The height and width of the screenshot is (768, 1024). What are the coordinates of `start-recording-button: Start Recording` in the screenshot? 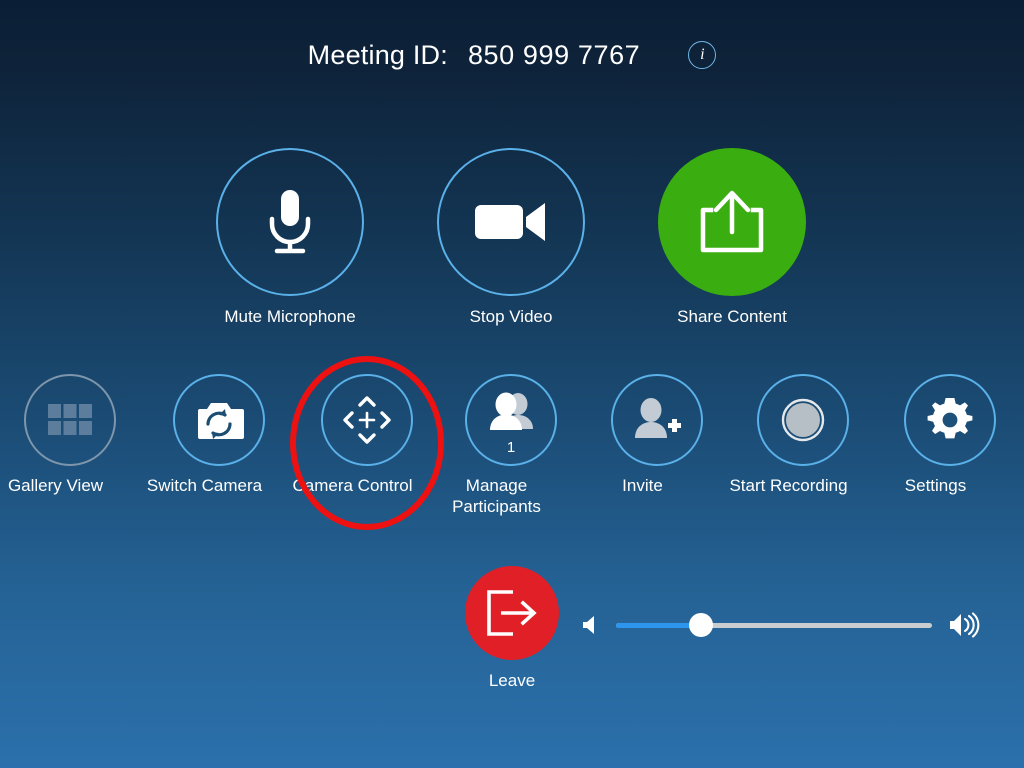 It's located at (789, 435).